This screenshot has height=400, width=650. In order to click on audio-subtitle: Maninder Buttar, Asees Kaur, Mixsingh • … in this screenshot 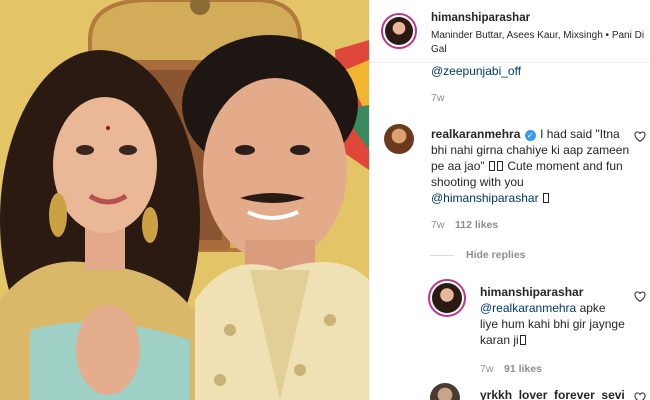, I will do `click(540, 43)`.